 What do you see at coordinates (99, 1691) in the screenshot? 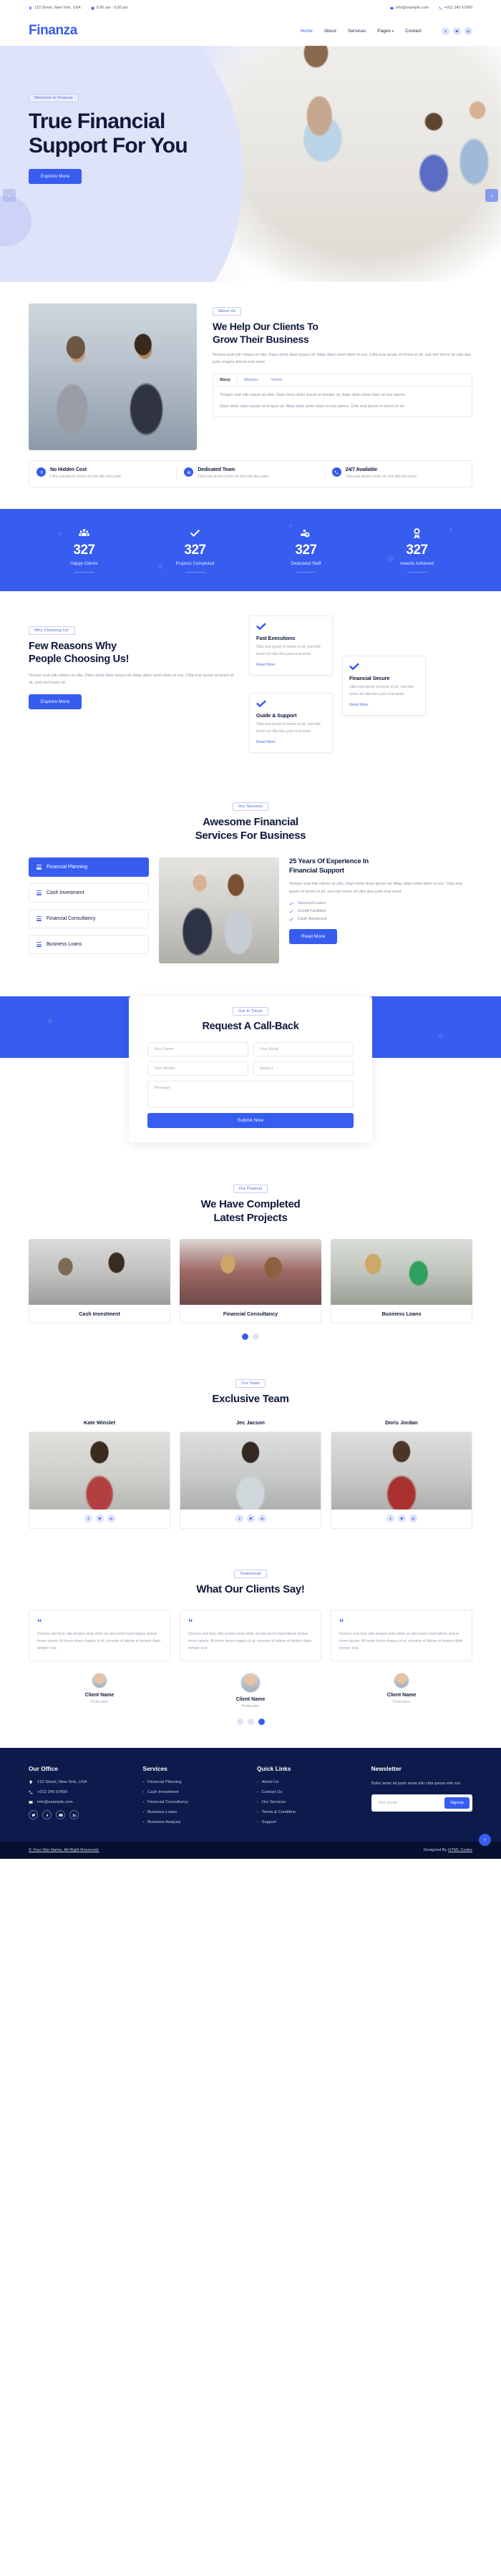
I see `testimonial-person: Client Name Profession` at bounding box center [99, 1691].